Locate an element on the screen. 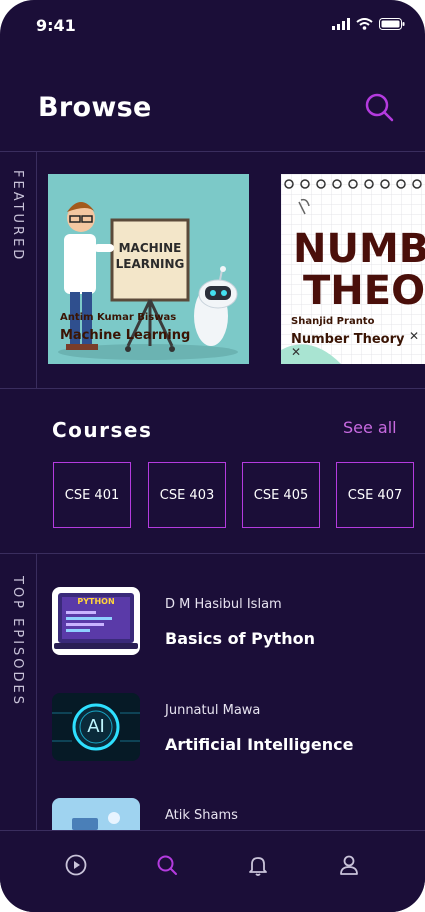  episodes-vertical-divider is located at coordinates (36, 692).